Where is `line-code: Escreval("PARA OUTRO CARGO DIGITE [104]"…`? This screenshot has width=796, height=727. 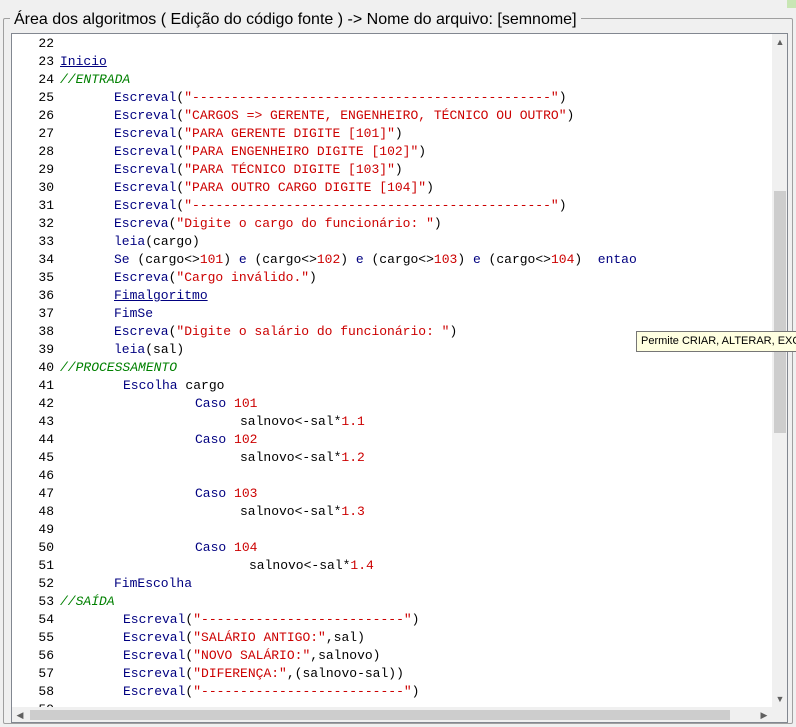 line-code: Escreval("PARA OUTRO CARGO DIGITE [104]"… is located at coordinates (274, 188).